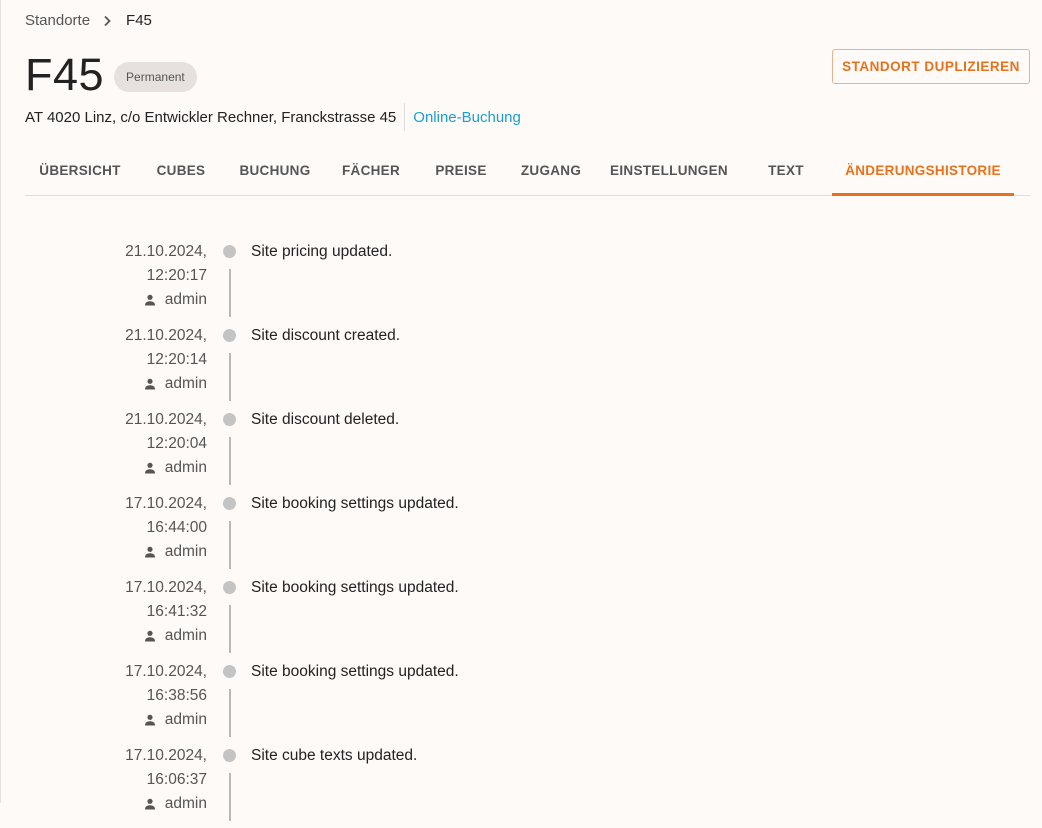  I want to click on entry-message: Site discount created., so click(326, 335).